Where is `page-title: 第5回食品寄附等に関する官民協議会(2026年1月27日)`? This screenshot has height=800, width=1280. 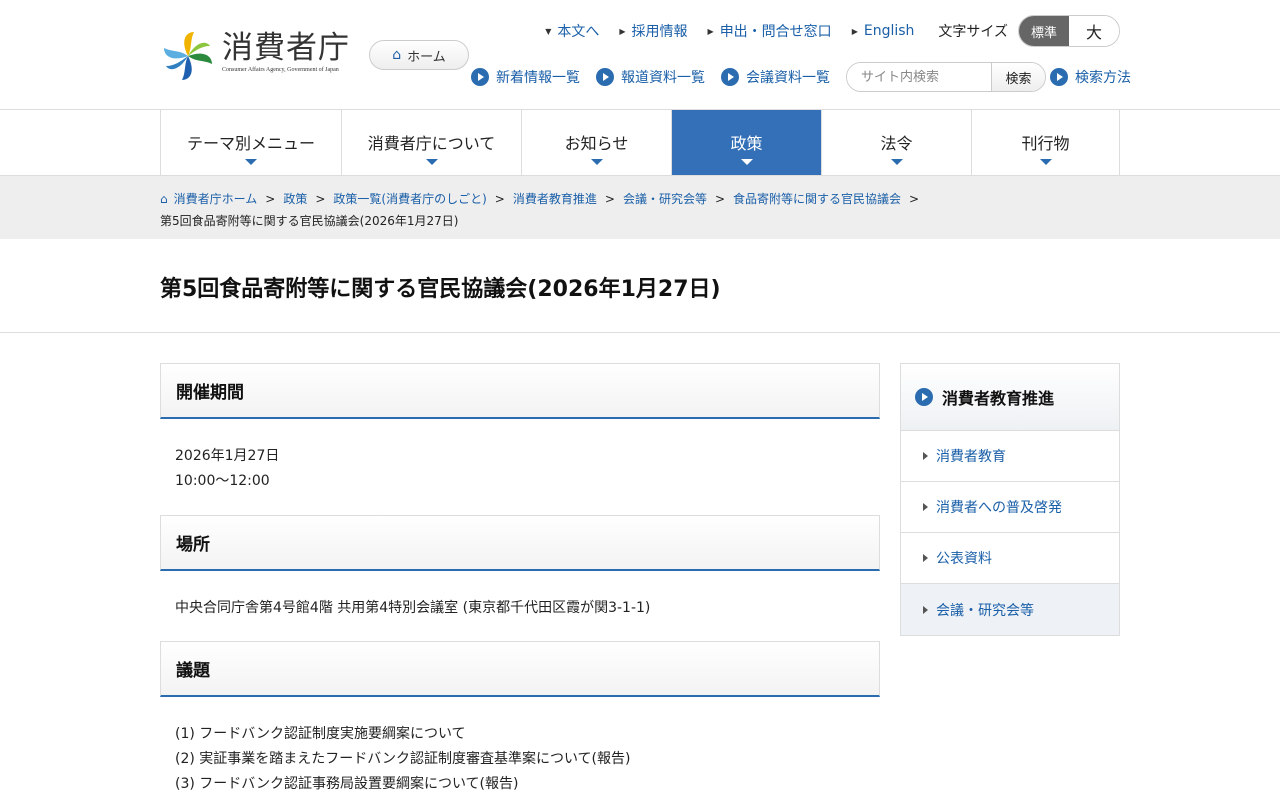
page-title: 第5回食品寄附等に関する官民協議会(2026年1月27日) is located at coordinates (440, 289).